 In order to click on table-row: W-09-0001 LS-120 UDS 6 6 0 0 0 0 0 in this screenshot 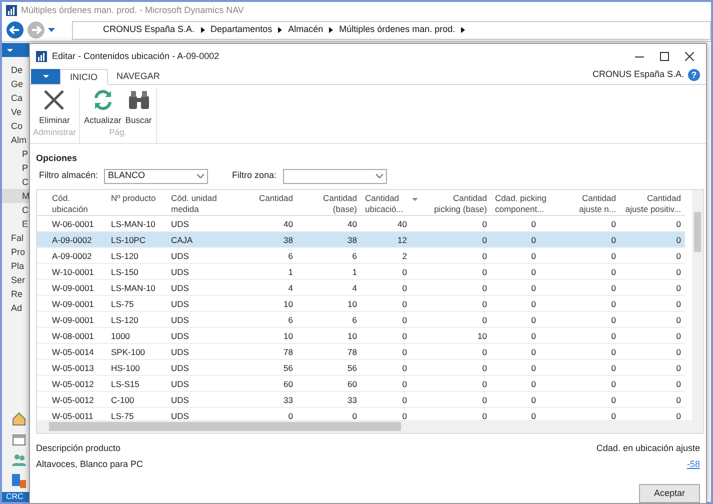, I will do `click(361, 320)`.